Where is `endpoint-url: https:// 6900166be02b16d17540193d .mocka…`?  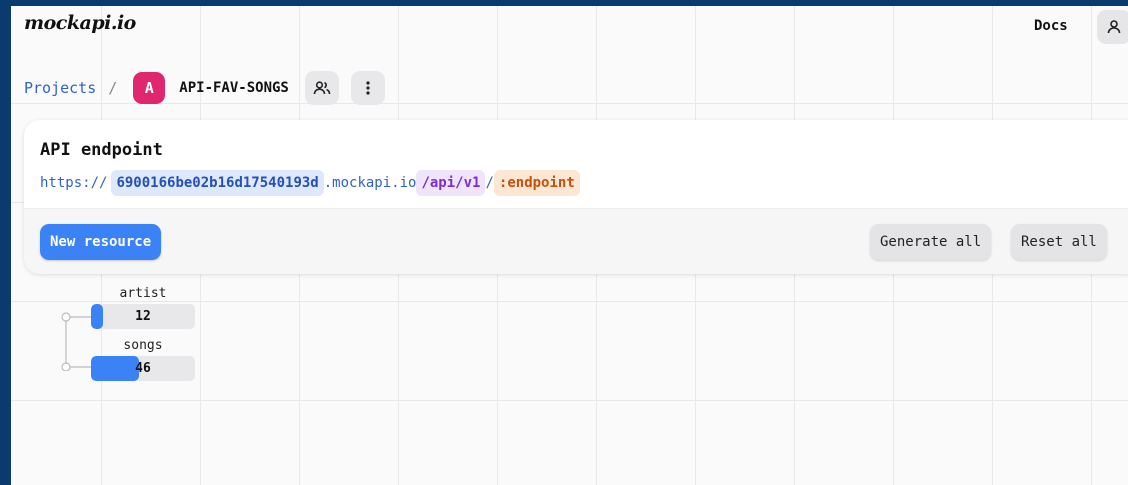
endpoint-url: https:// 6900166be02b16d17540193d .mocka… is located at coordinates (584, 183).